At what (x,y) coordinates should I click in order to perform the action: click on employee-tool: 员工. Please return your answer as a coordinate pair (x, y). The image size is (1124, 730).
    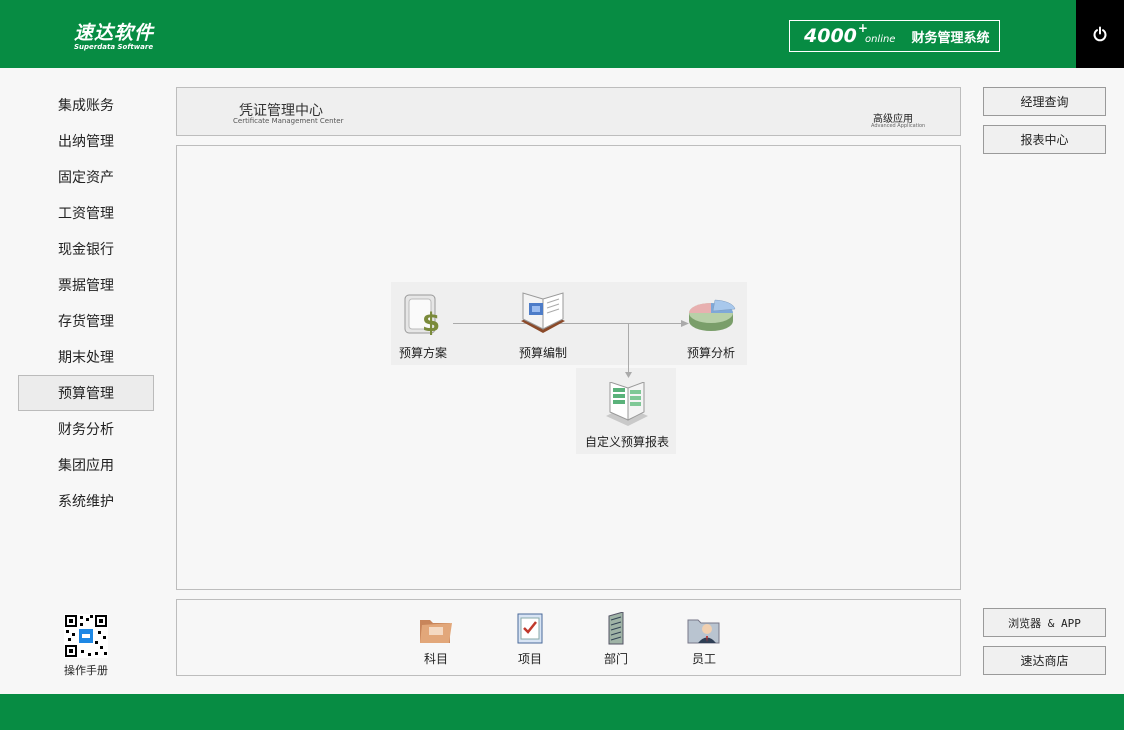
    Looking at the image, I should click on (704, 639).